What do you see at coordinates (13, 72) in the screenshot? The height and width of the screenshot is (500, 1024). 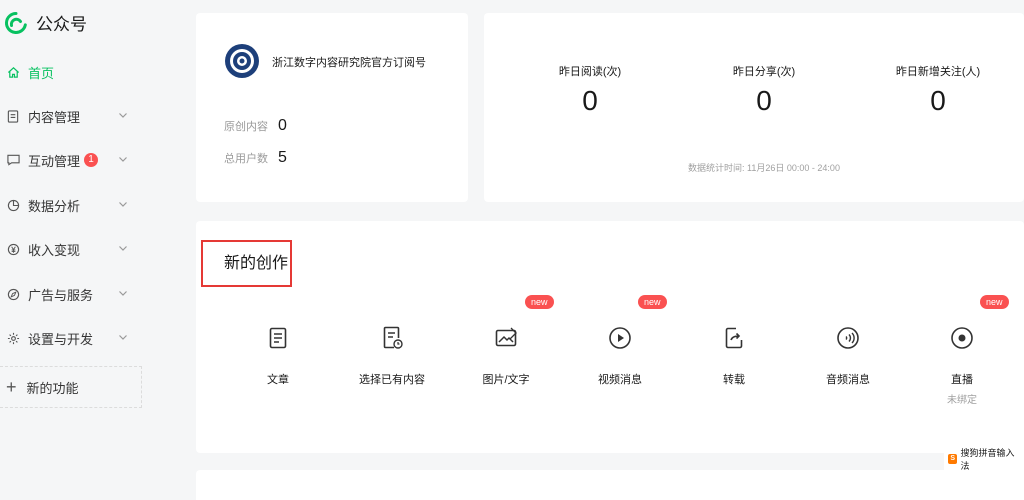 I see `home-icon` at bounding box center [13, 72].